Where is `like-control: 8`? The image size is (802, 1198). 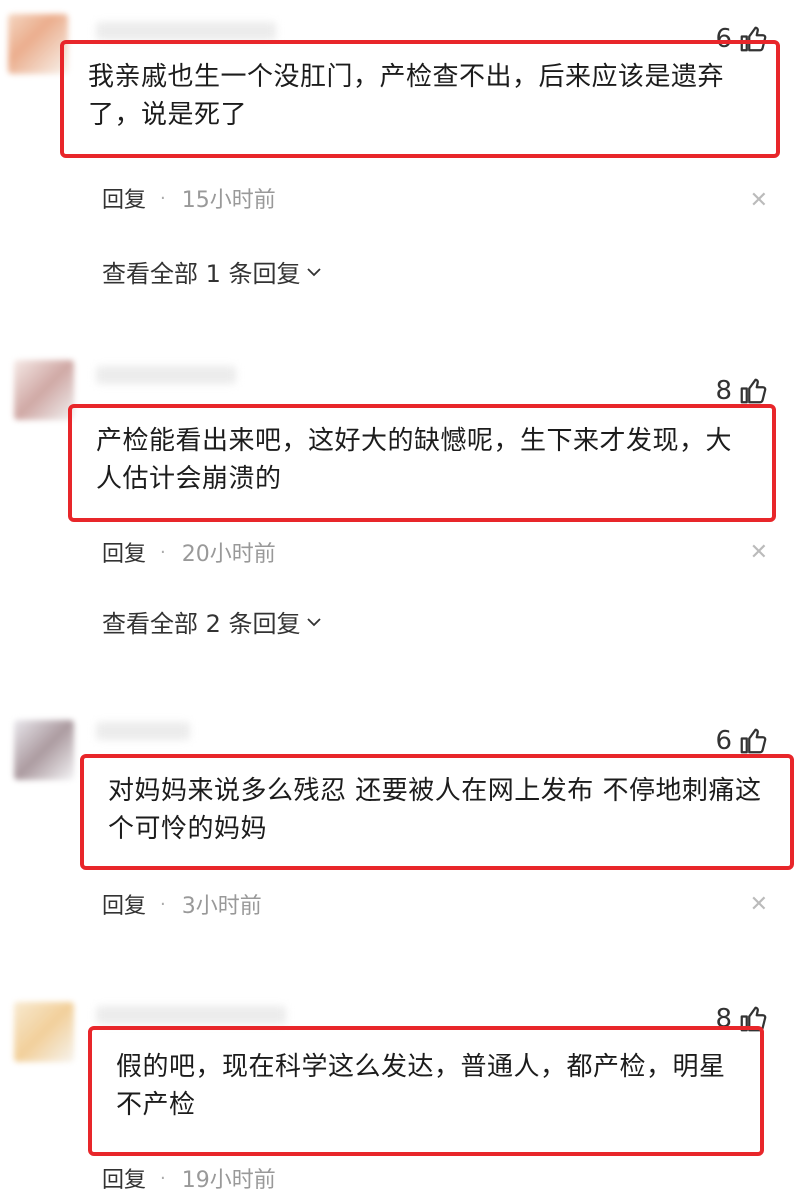 like-control: 8 is located at coordinates (741, 391).